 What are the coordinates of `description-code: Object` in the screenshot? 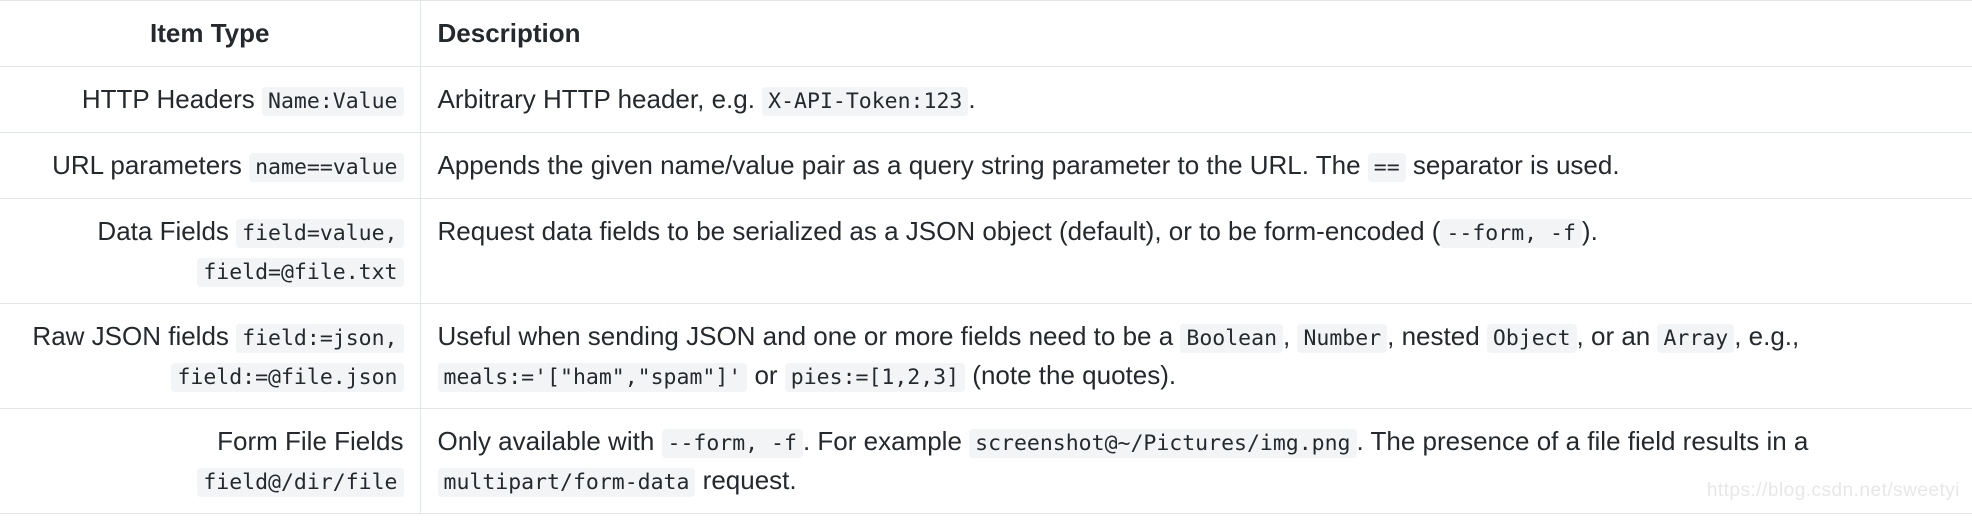 It's located at (1531, 338).